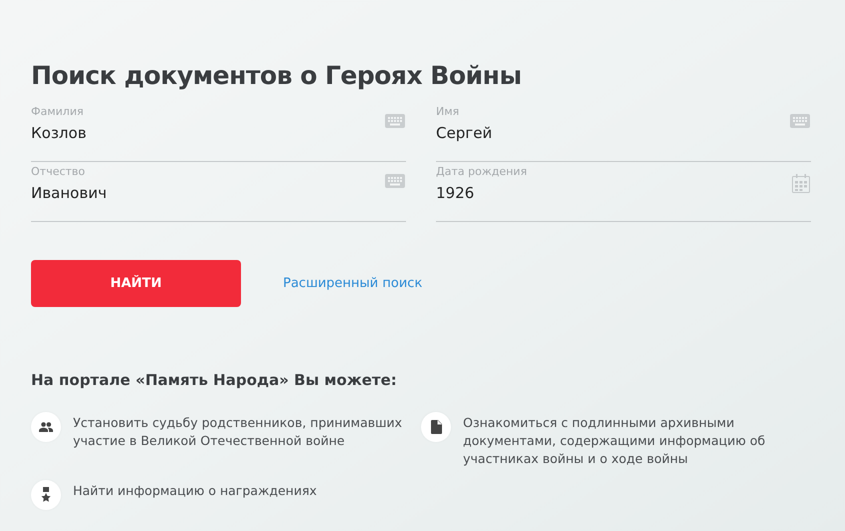 The image size is (845, 531). Describe the element at coordinates (623, 132) in the screenshot. I see `input-field: Имя Сергей` at that location.